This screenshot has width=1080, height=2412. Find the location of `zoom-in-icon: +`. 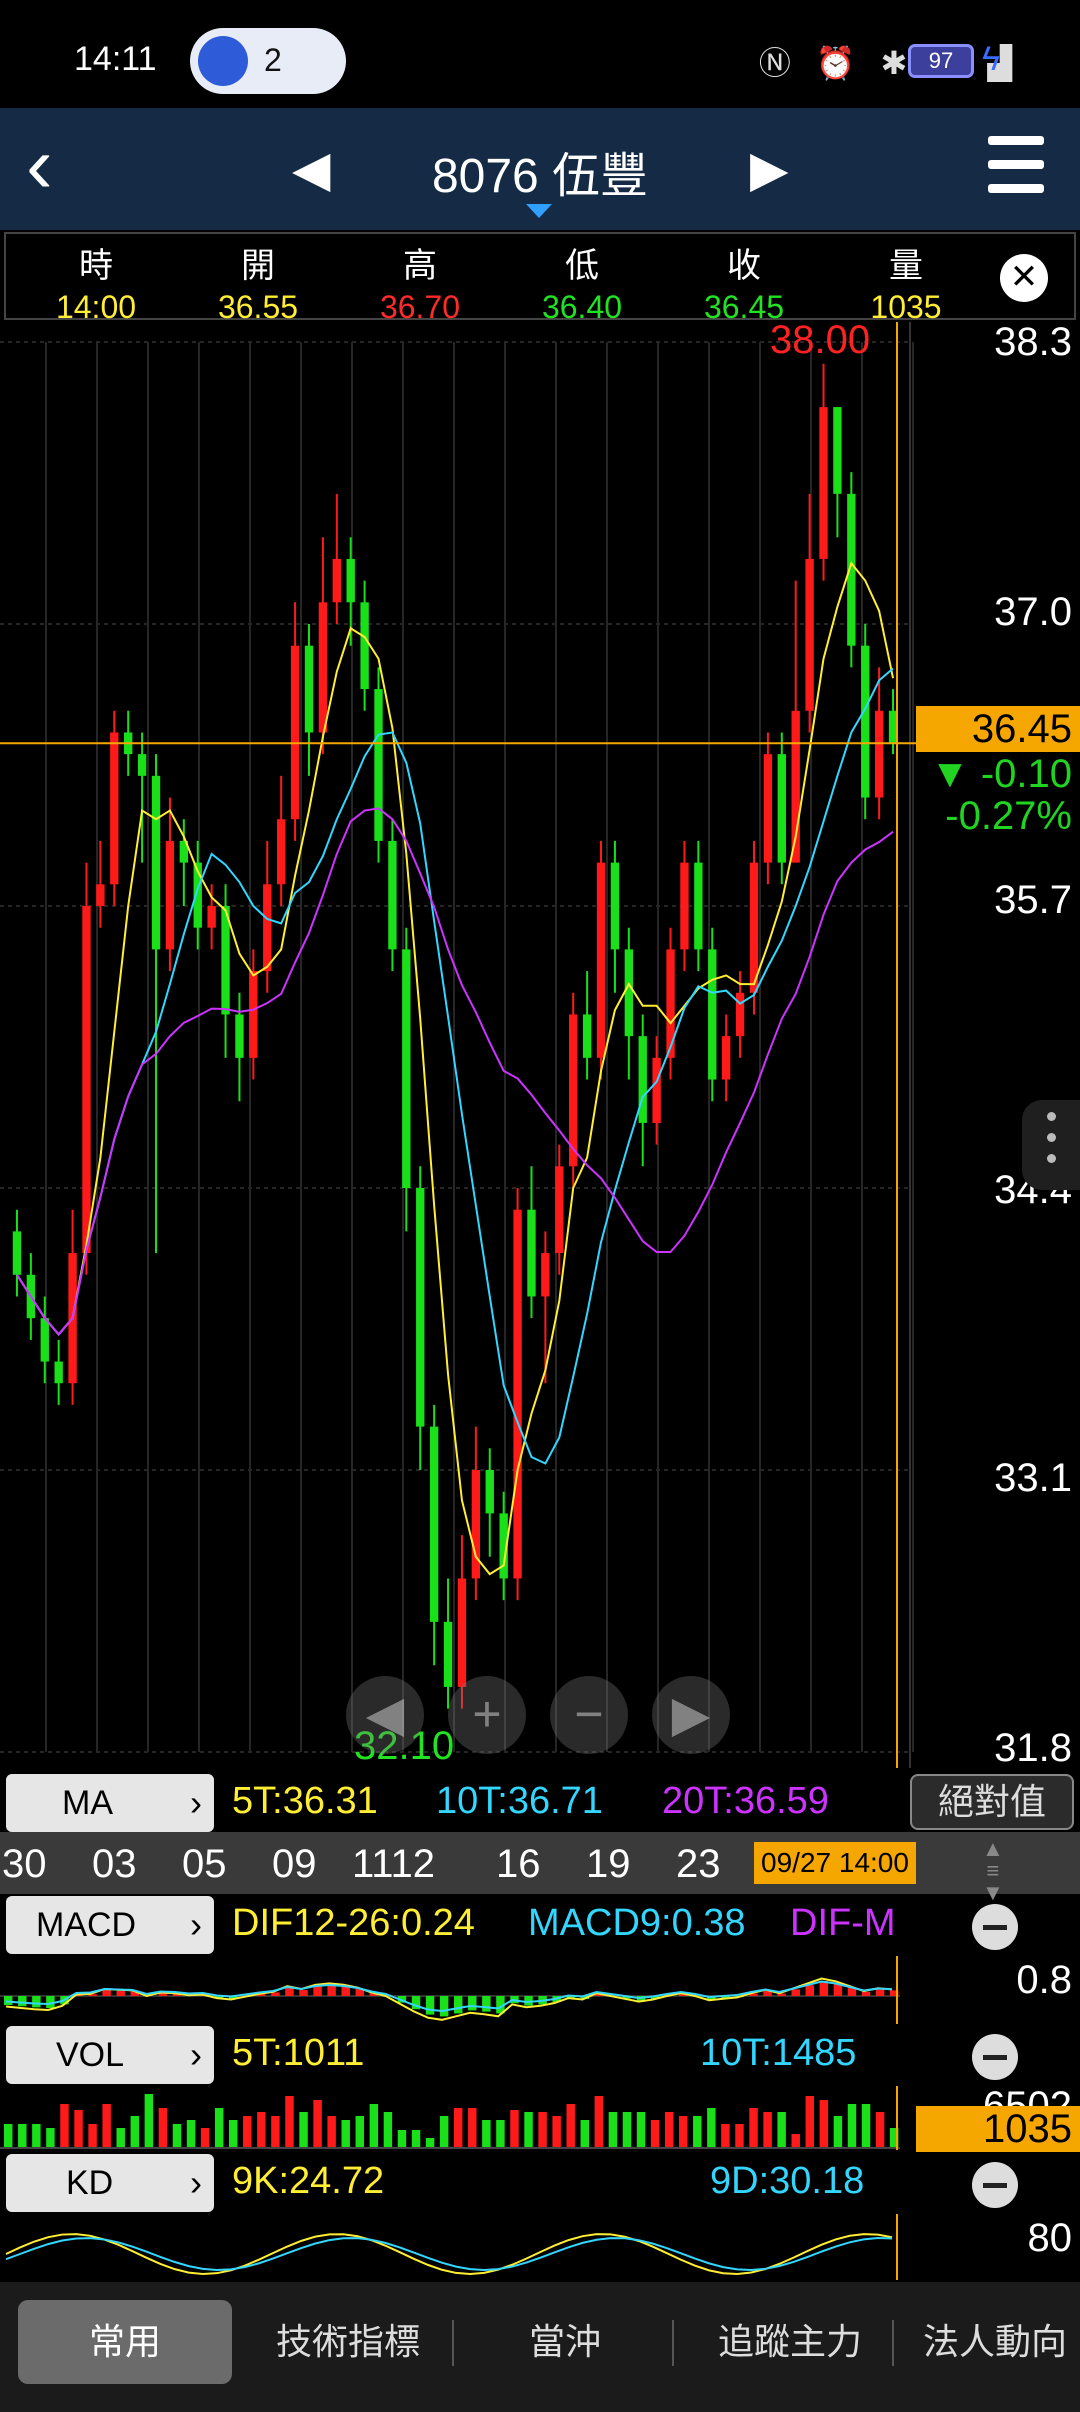

zoom-in-icon: + is located at coordinates (487, 1715).